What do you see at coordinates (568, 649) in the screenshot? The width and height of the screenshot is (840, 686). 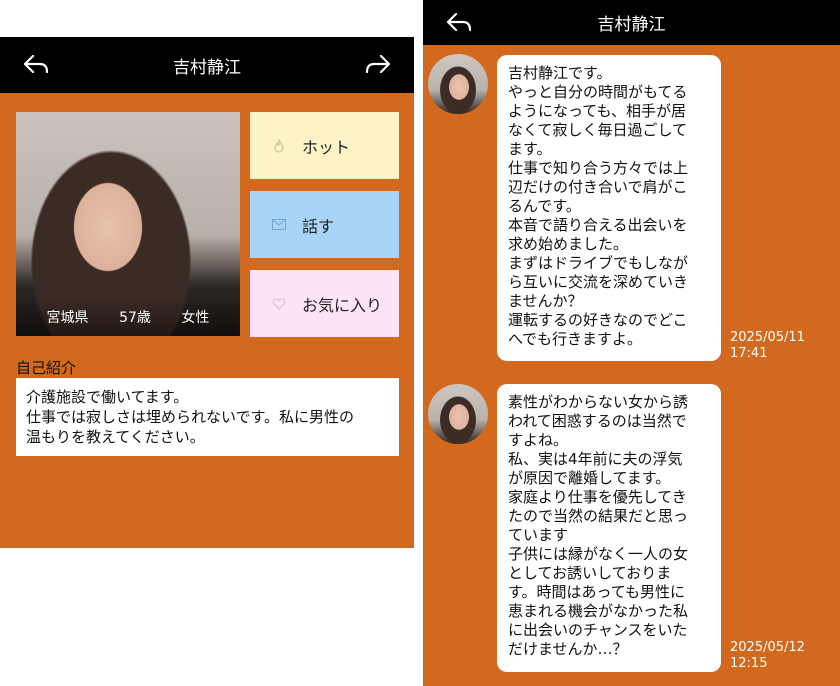 I see `message-line: だけませんか…？` at bounding box center [568, 649].